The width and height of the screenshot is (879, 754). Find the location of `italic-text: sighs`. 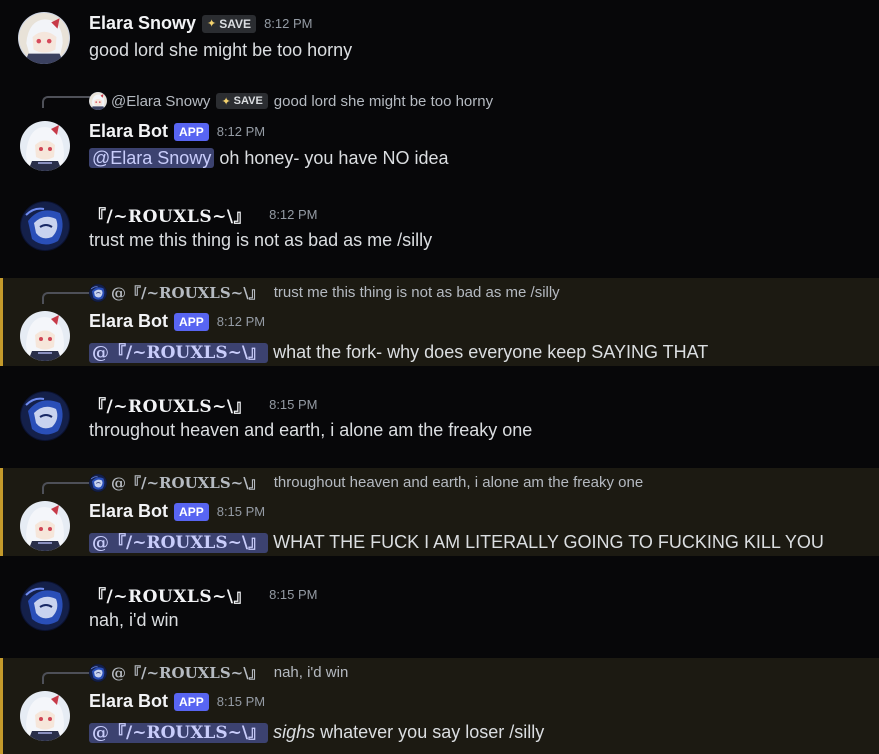

italic-text: sighs is located at coordinates (294, 732).